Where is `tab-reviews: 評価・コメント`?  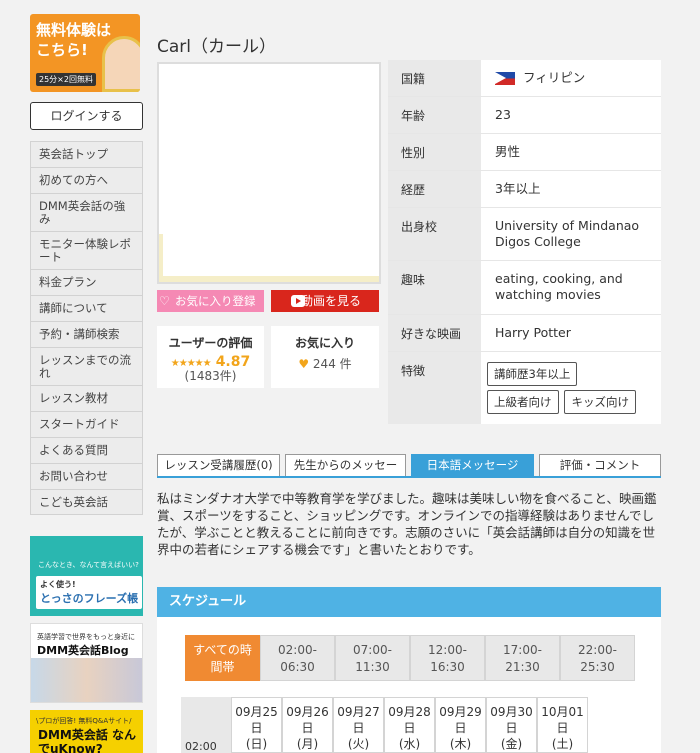 tab-reviews: 評価・コメント is located at coordinates (600, 465).